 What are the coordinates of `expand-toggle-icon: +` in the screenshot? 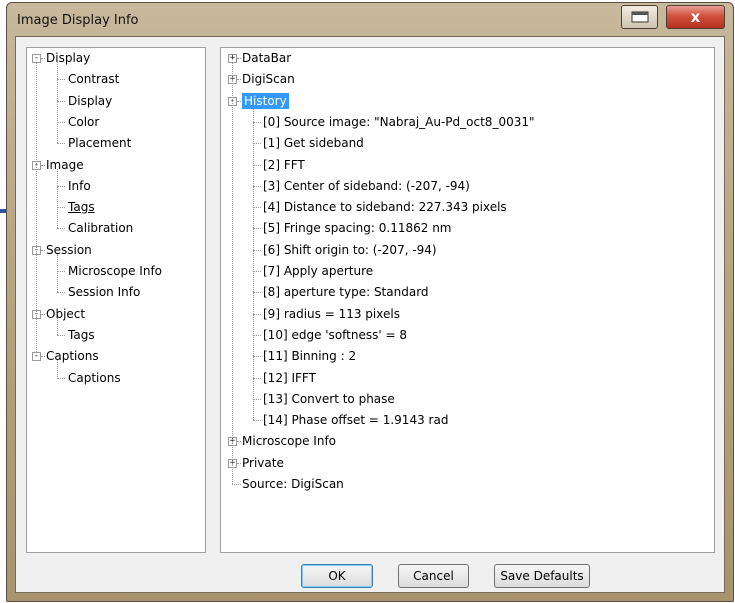 It's located at (232, 58).